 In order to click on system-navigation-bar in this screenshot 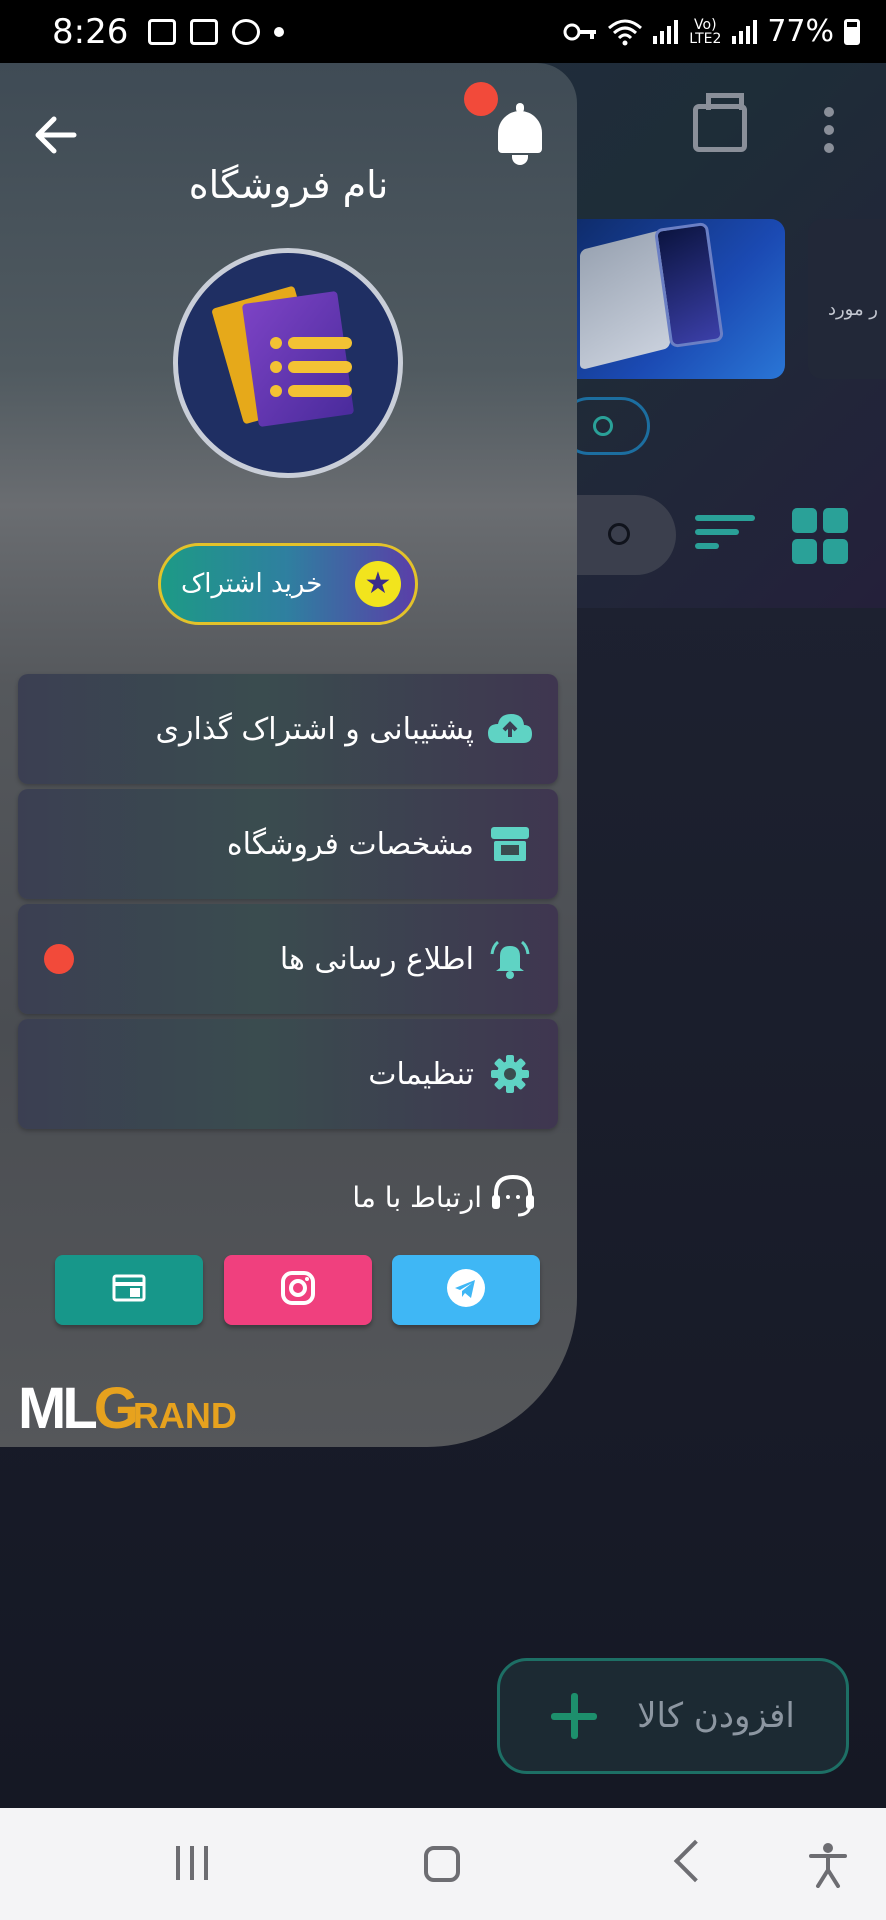, I will do `click(443, 1864)`.